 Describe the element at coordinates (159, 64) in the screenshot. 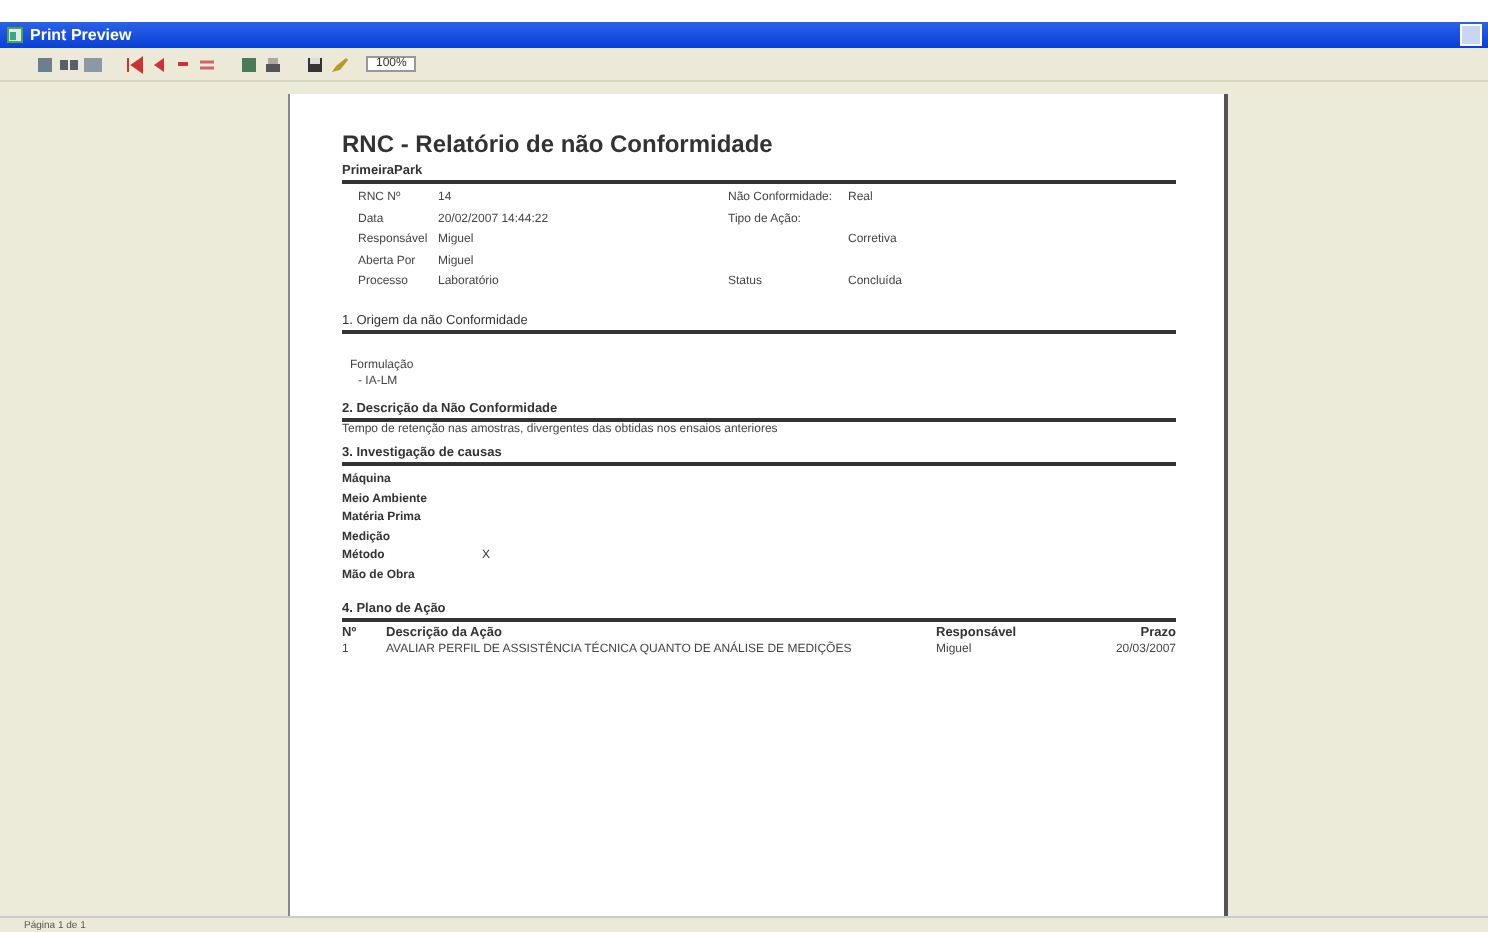

I see `previous-page-icon` at that location.